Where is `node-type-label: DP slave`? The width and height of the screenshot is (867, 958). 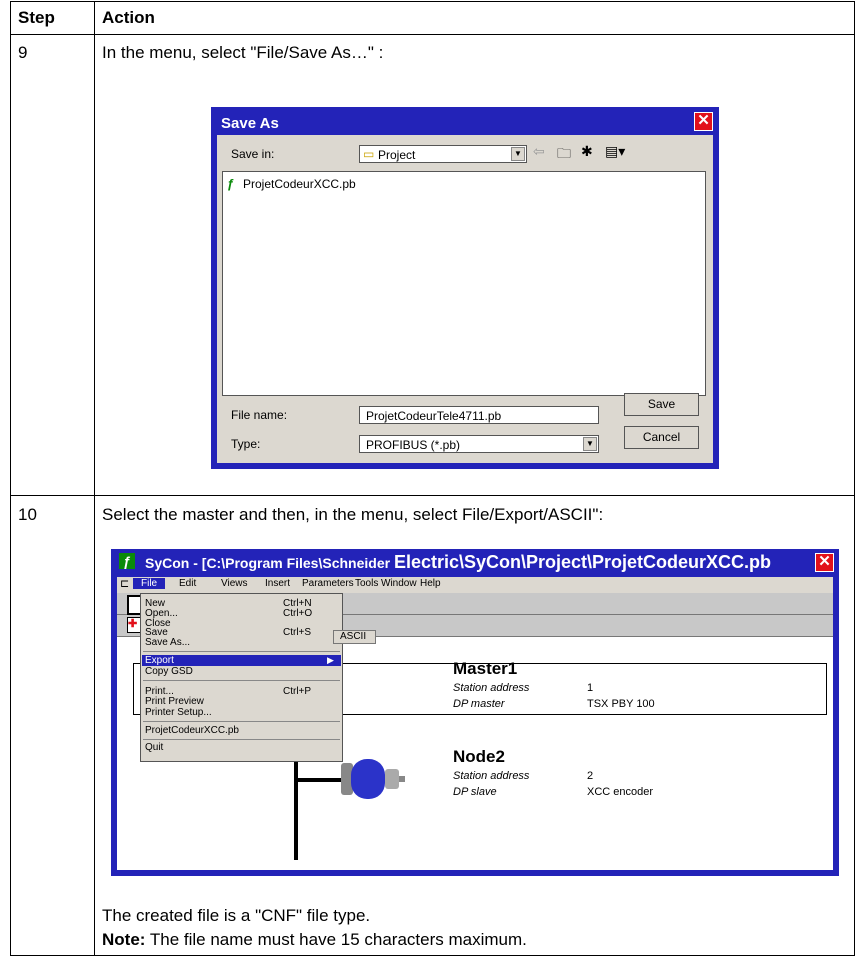
node-type-label: DP slave is located at coordinates (475, 792).